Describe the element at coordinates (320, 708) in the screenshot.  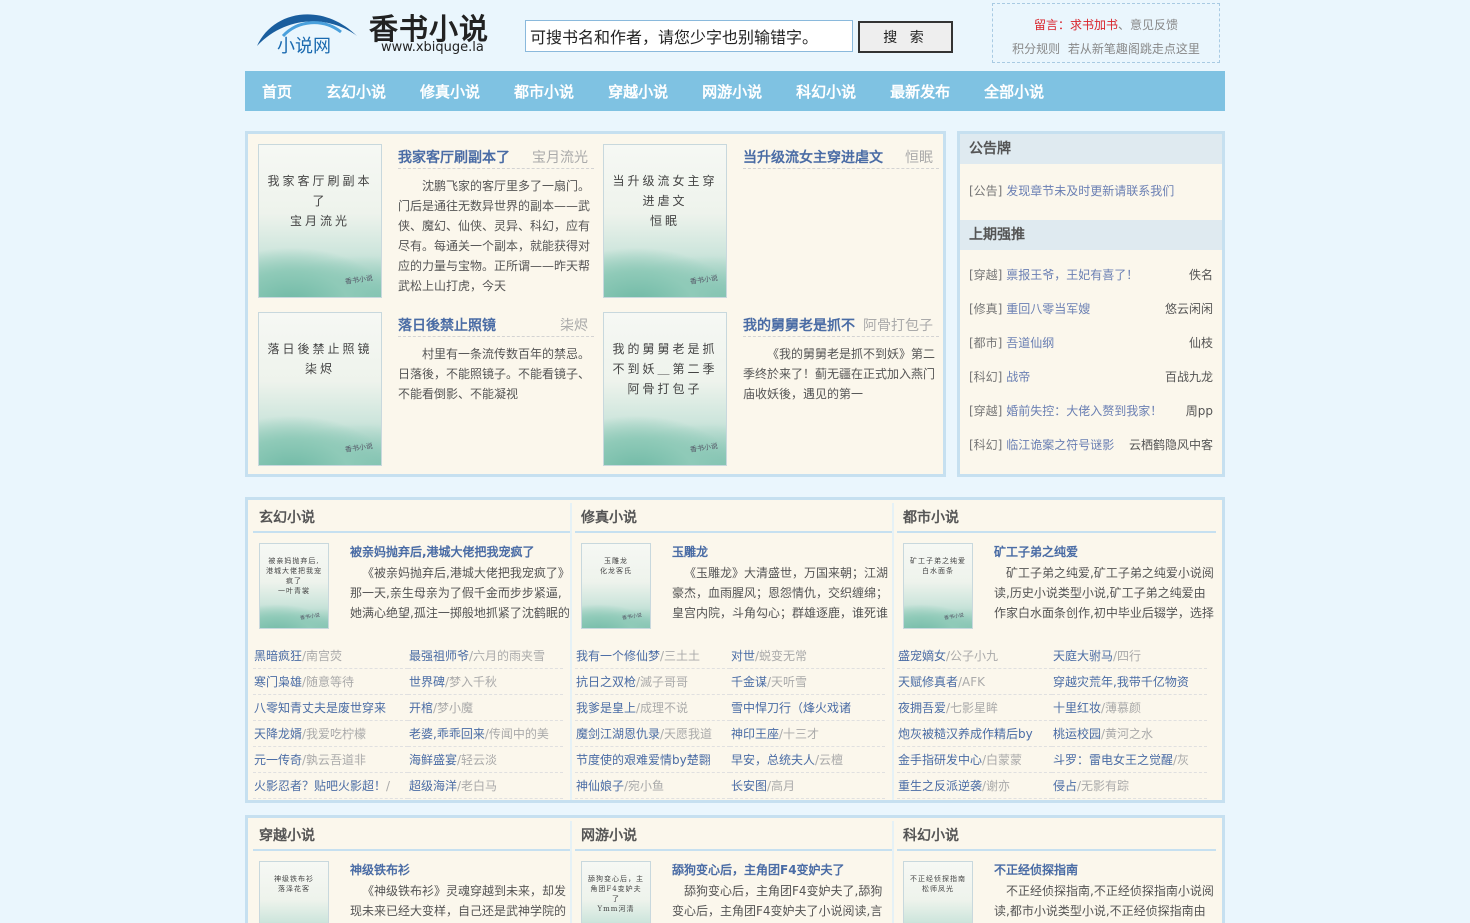
I see `book-link: 八零知青丈夫是废世穿来` at that location.